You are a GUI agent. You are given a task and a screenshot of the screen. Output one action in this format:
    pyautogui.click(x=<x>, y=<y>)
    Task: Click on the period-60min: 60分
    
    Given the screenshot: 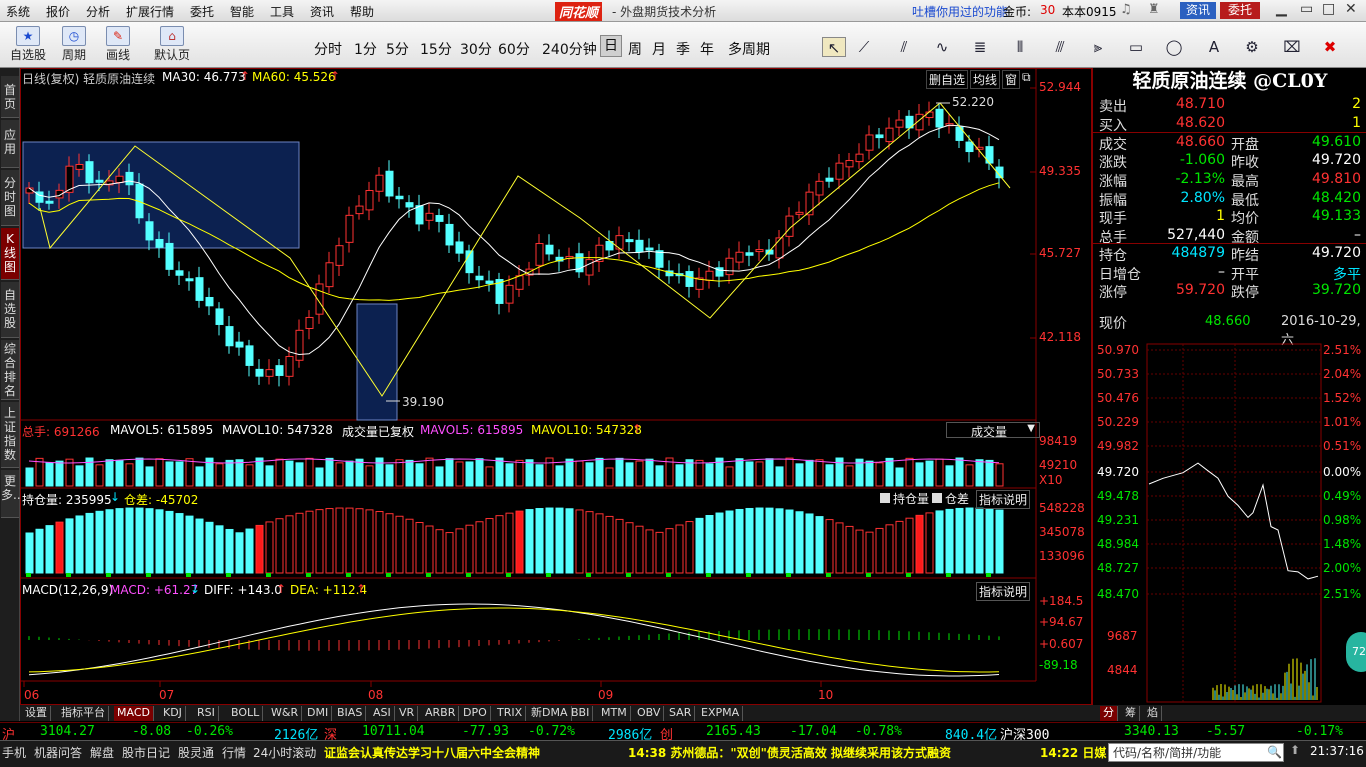 What is the action you would take?
    pyautogui.click(x=514, y=49)
    